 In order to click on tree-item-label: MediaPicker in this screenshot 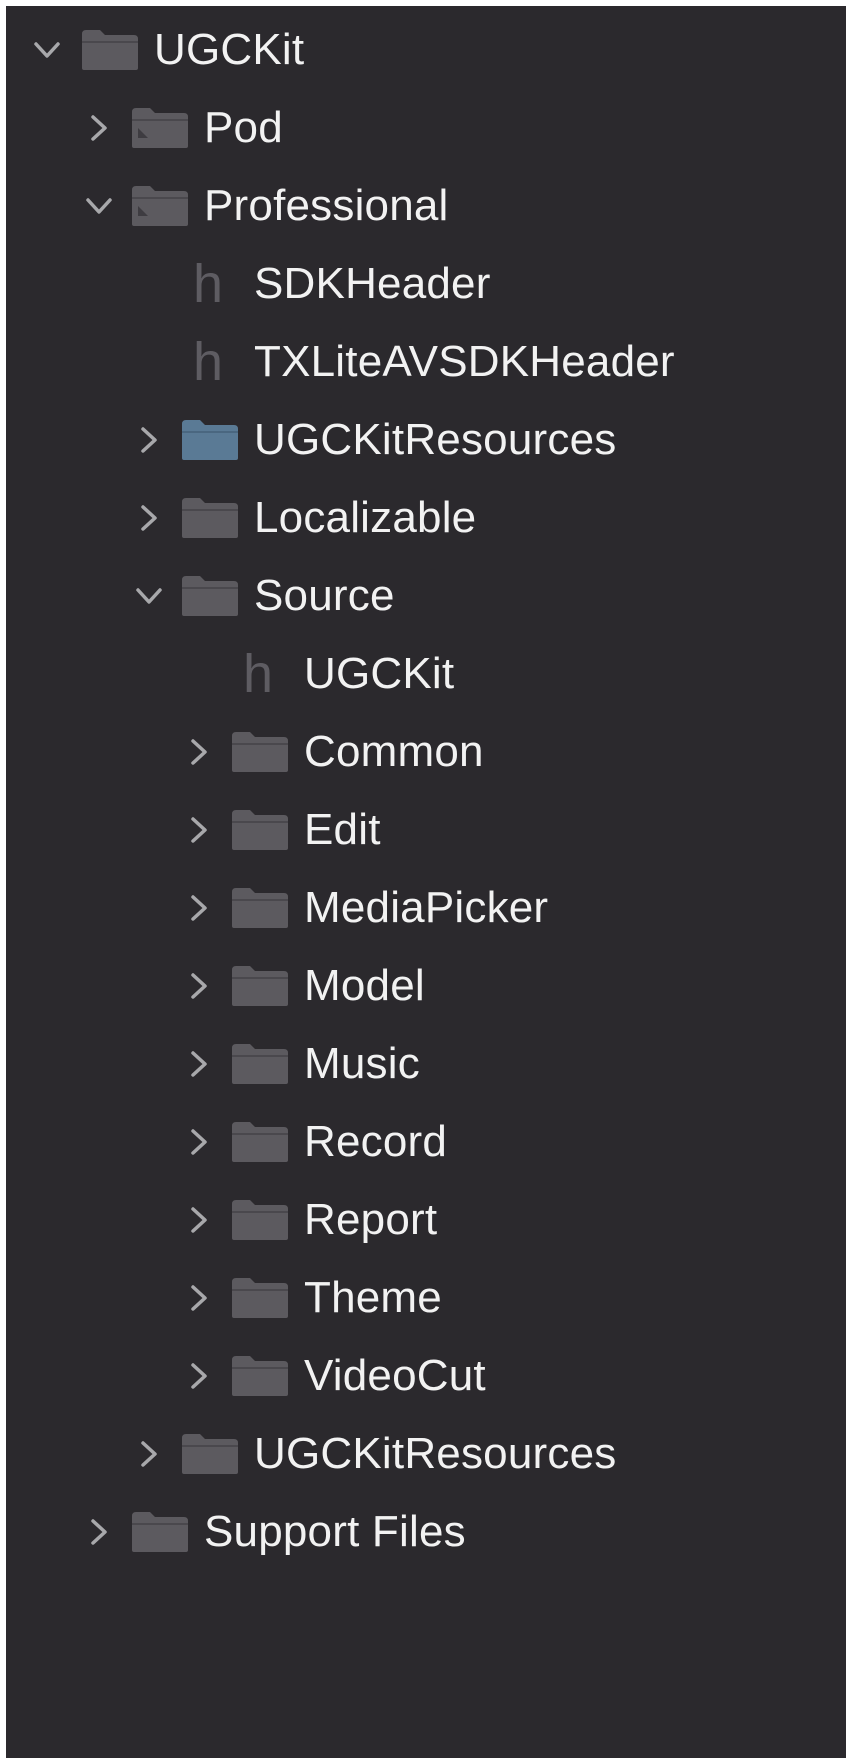, I will do `click(426, 907)`.